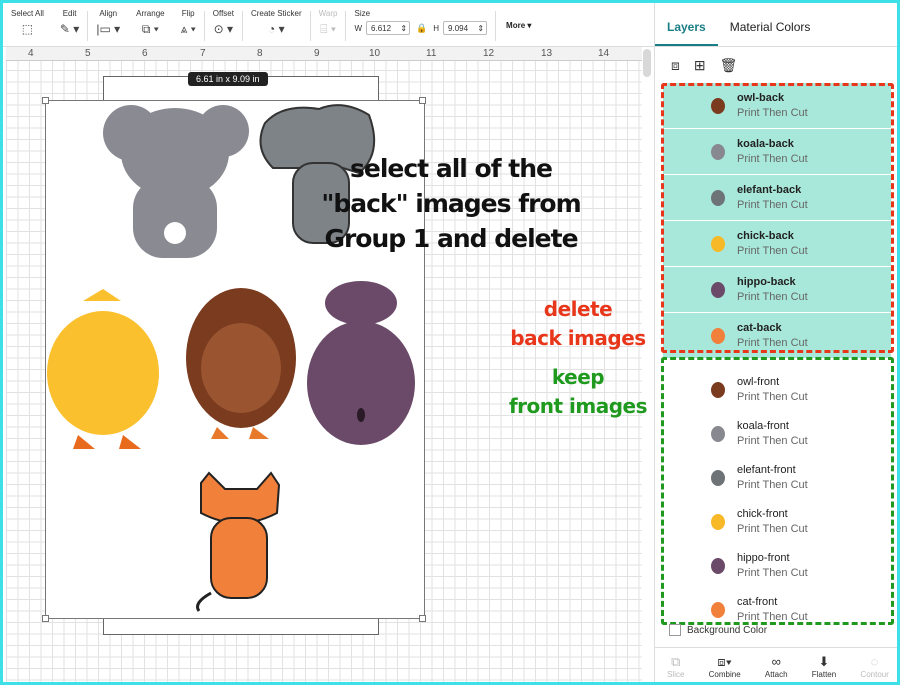  I want to click on keep-highlight-box, so click(777, 491).